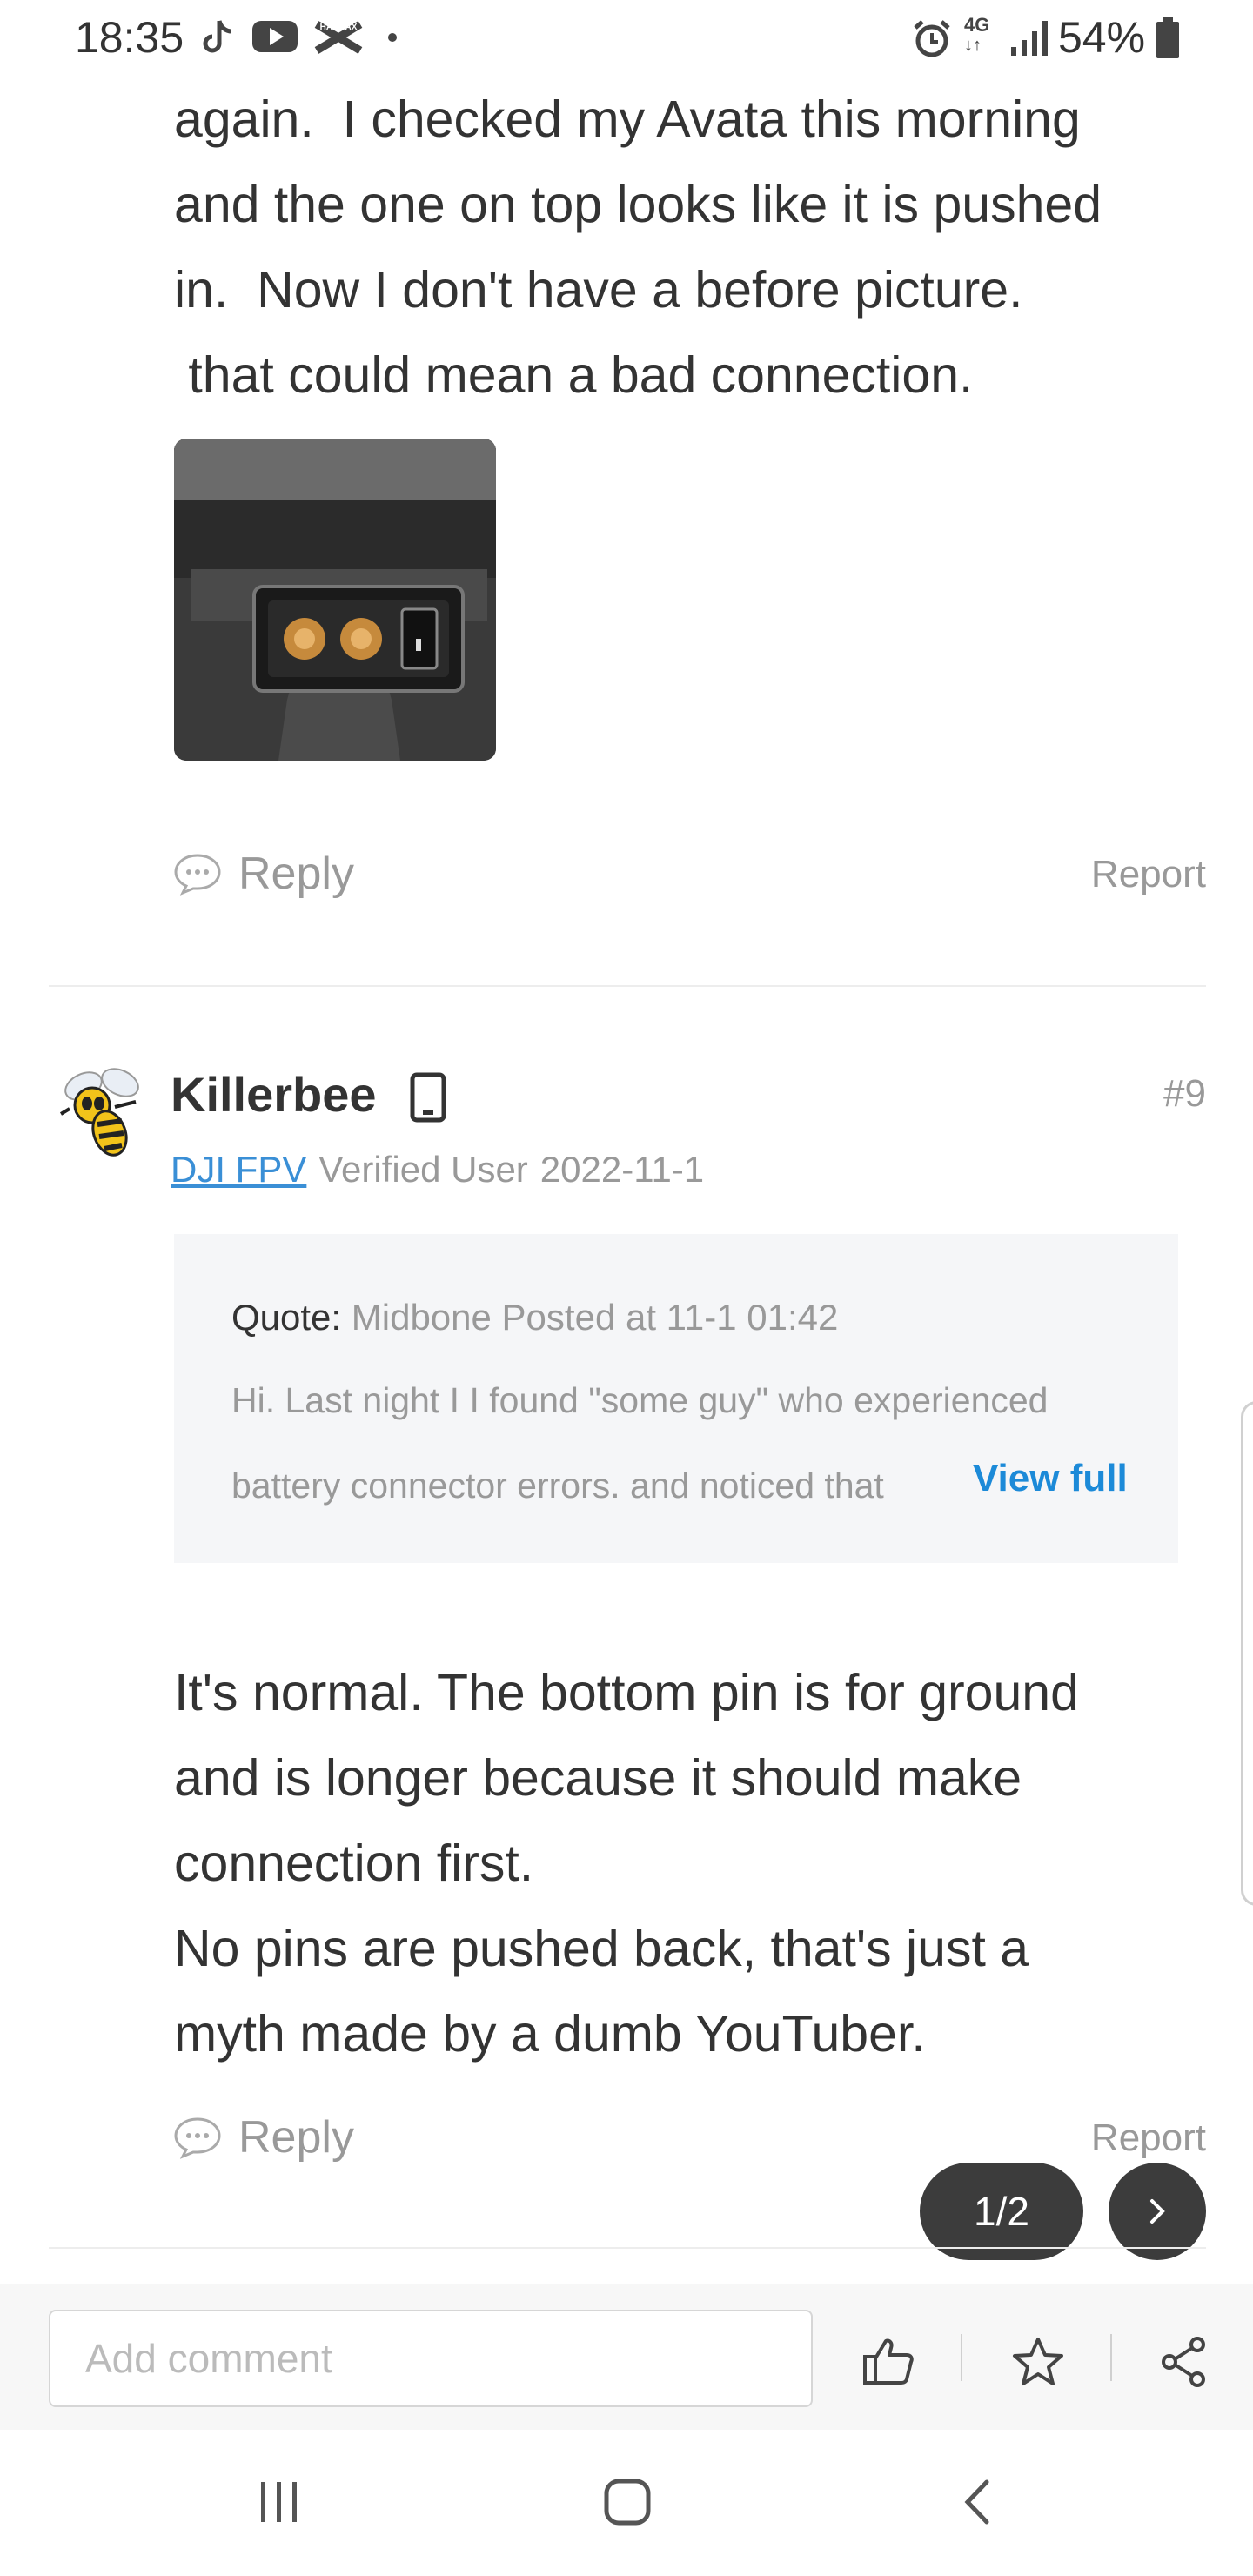  What do you see at coordinates (1050, 1478) in the screenshot?
I see `view-full-link: View full` at bounding box center [1050, 1478].